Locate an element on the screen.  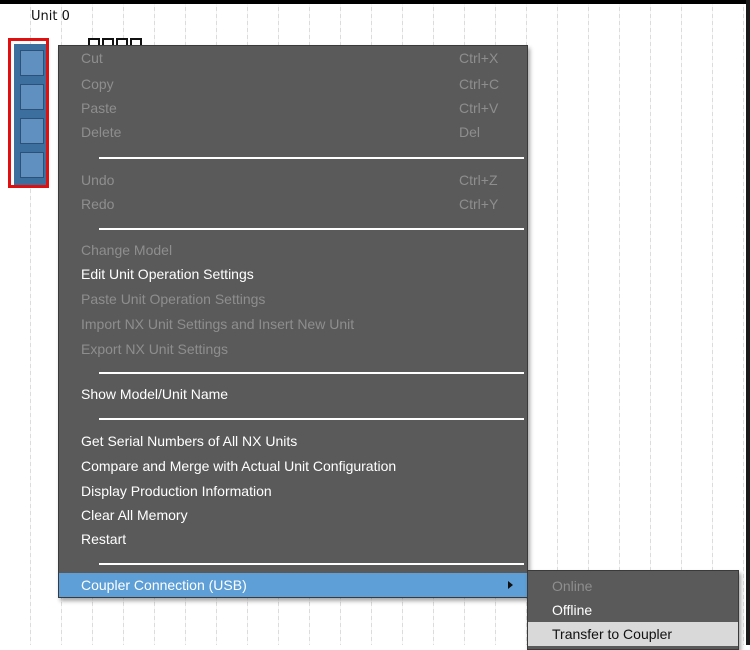
selected-unit-highlight is located at coordinates (28, 113).